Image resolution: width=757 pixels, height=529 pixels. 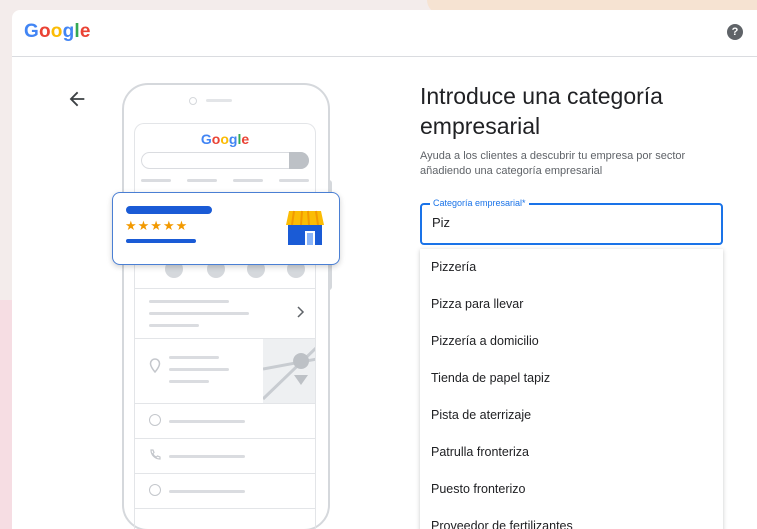 What do you see at coordinates (157, 225) in the screenshot?
I see `star-rating: ★★★★★` at bounding box center [157, 225].